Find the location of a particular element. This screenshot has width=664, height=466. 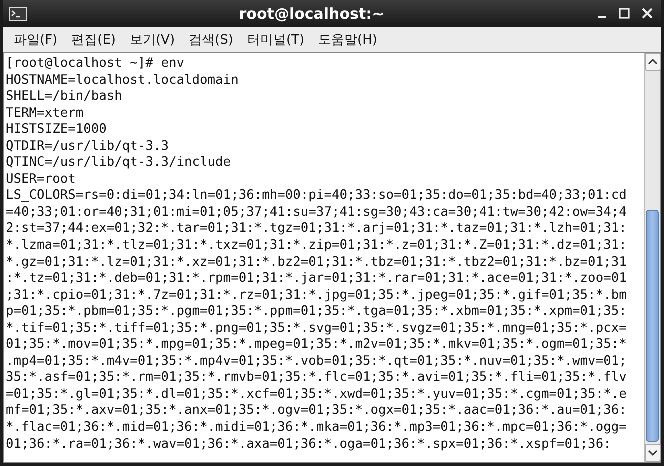

menu-item: 파일(F) is located at coordinates (36, 39).